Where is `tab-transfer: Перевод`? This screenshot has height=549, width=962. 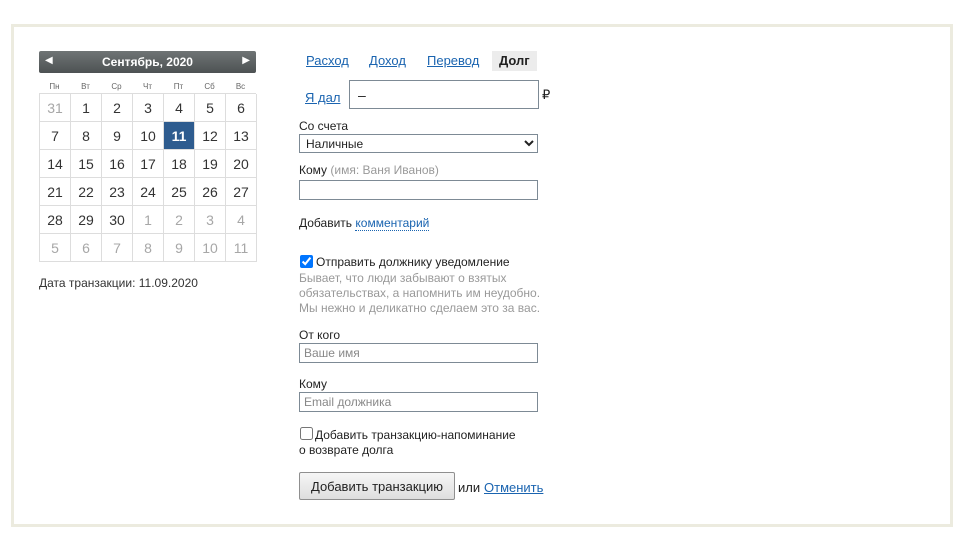 tab-transfer: Перевод is located at coordinates (453, 60).